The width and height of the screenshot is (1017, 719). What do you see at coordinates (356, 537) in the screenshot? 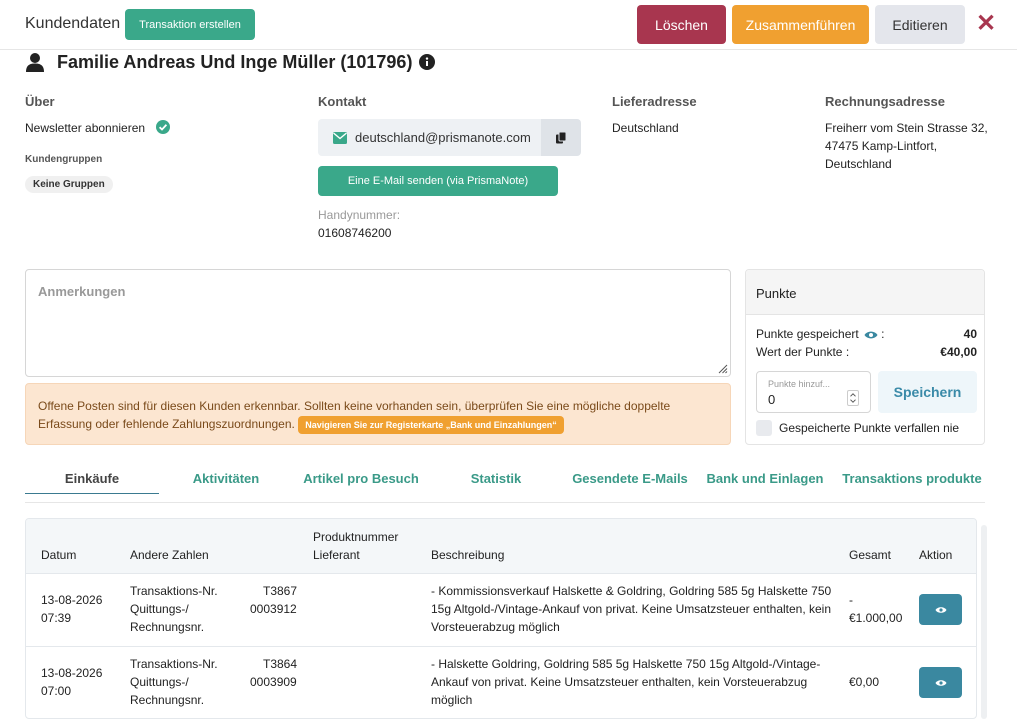
I see `col-product-number: Produktnummer` at bounding box center [356, 537].